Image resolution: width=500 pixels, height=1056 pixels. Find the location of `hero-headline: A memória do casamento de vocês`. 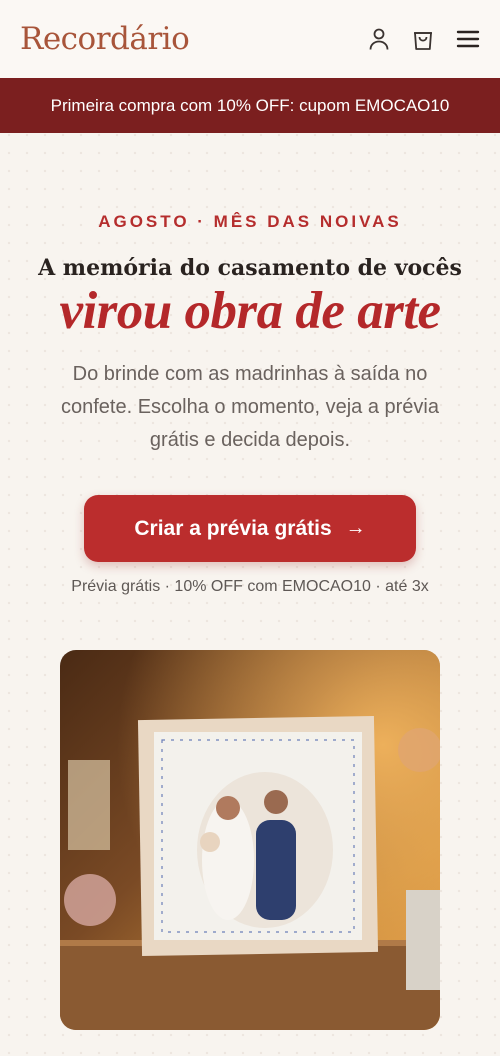

hero-headline: A memória do casamento de vocês is located at coordinates (250, 268).